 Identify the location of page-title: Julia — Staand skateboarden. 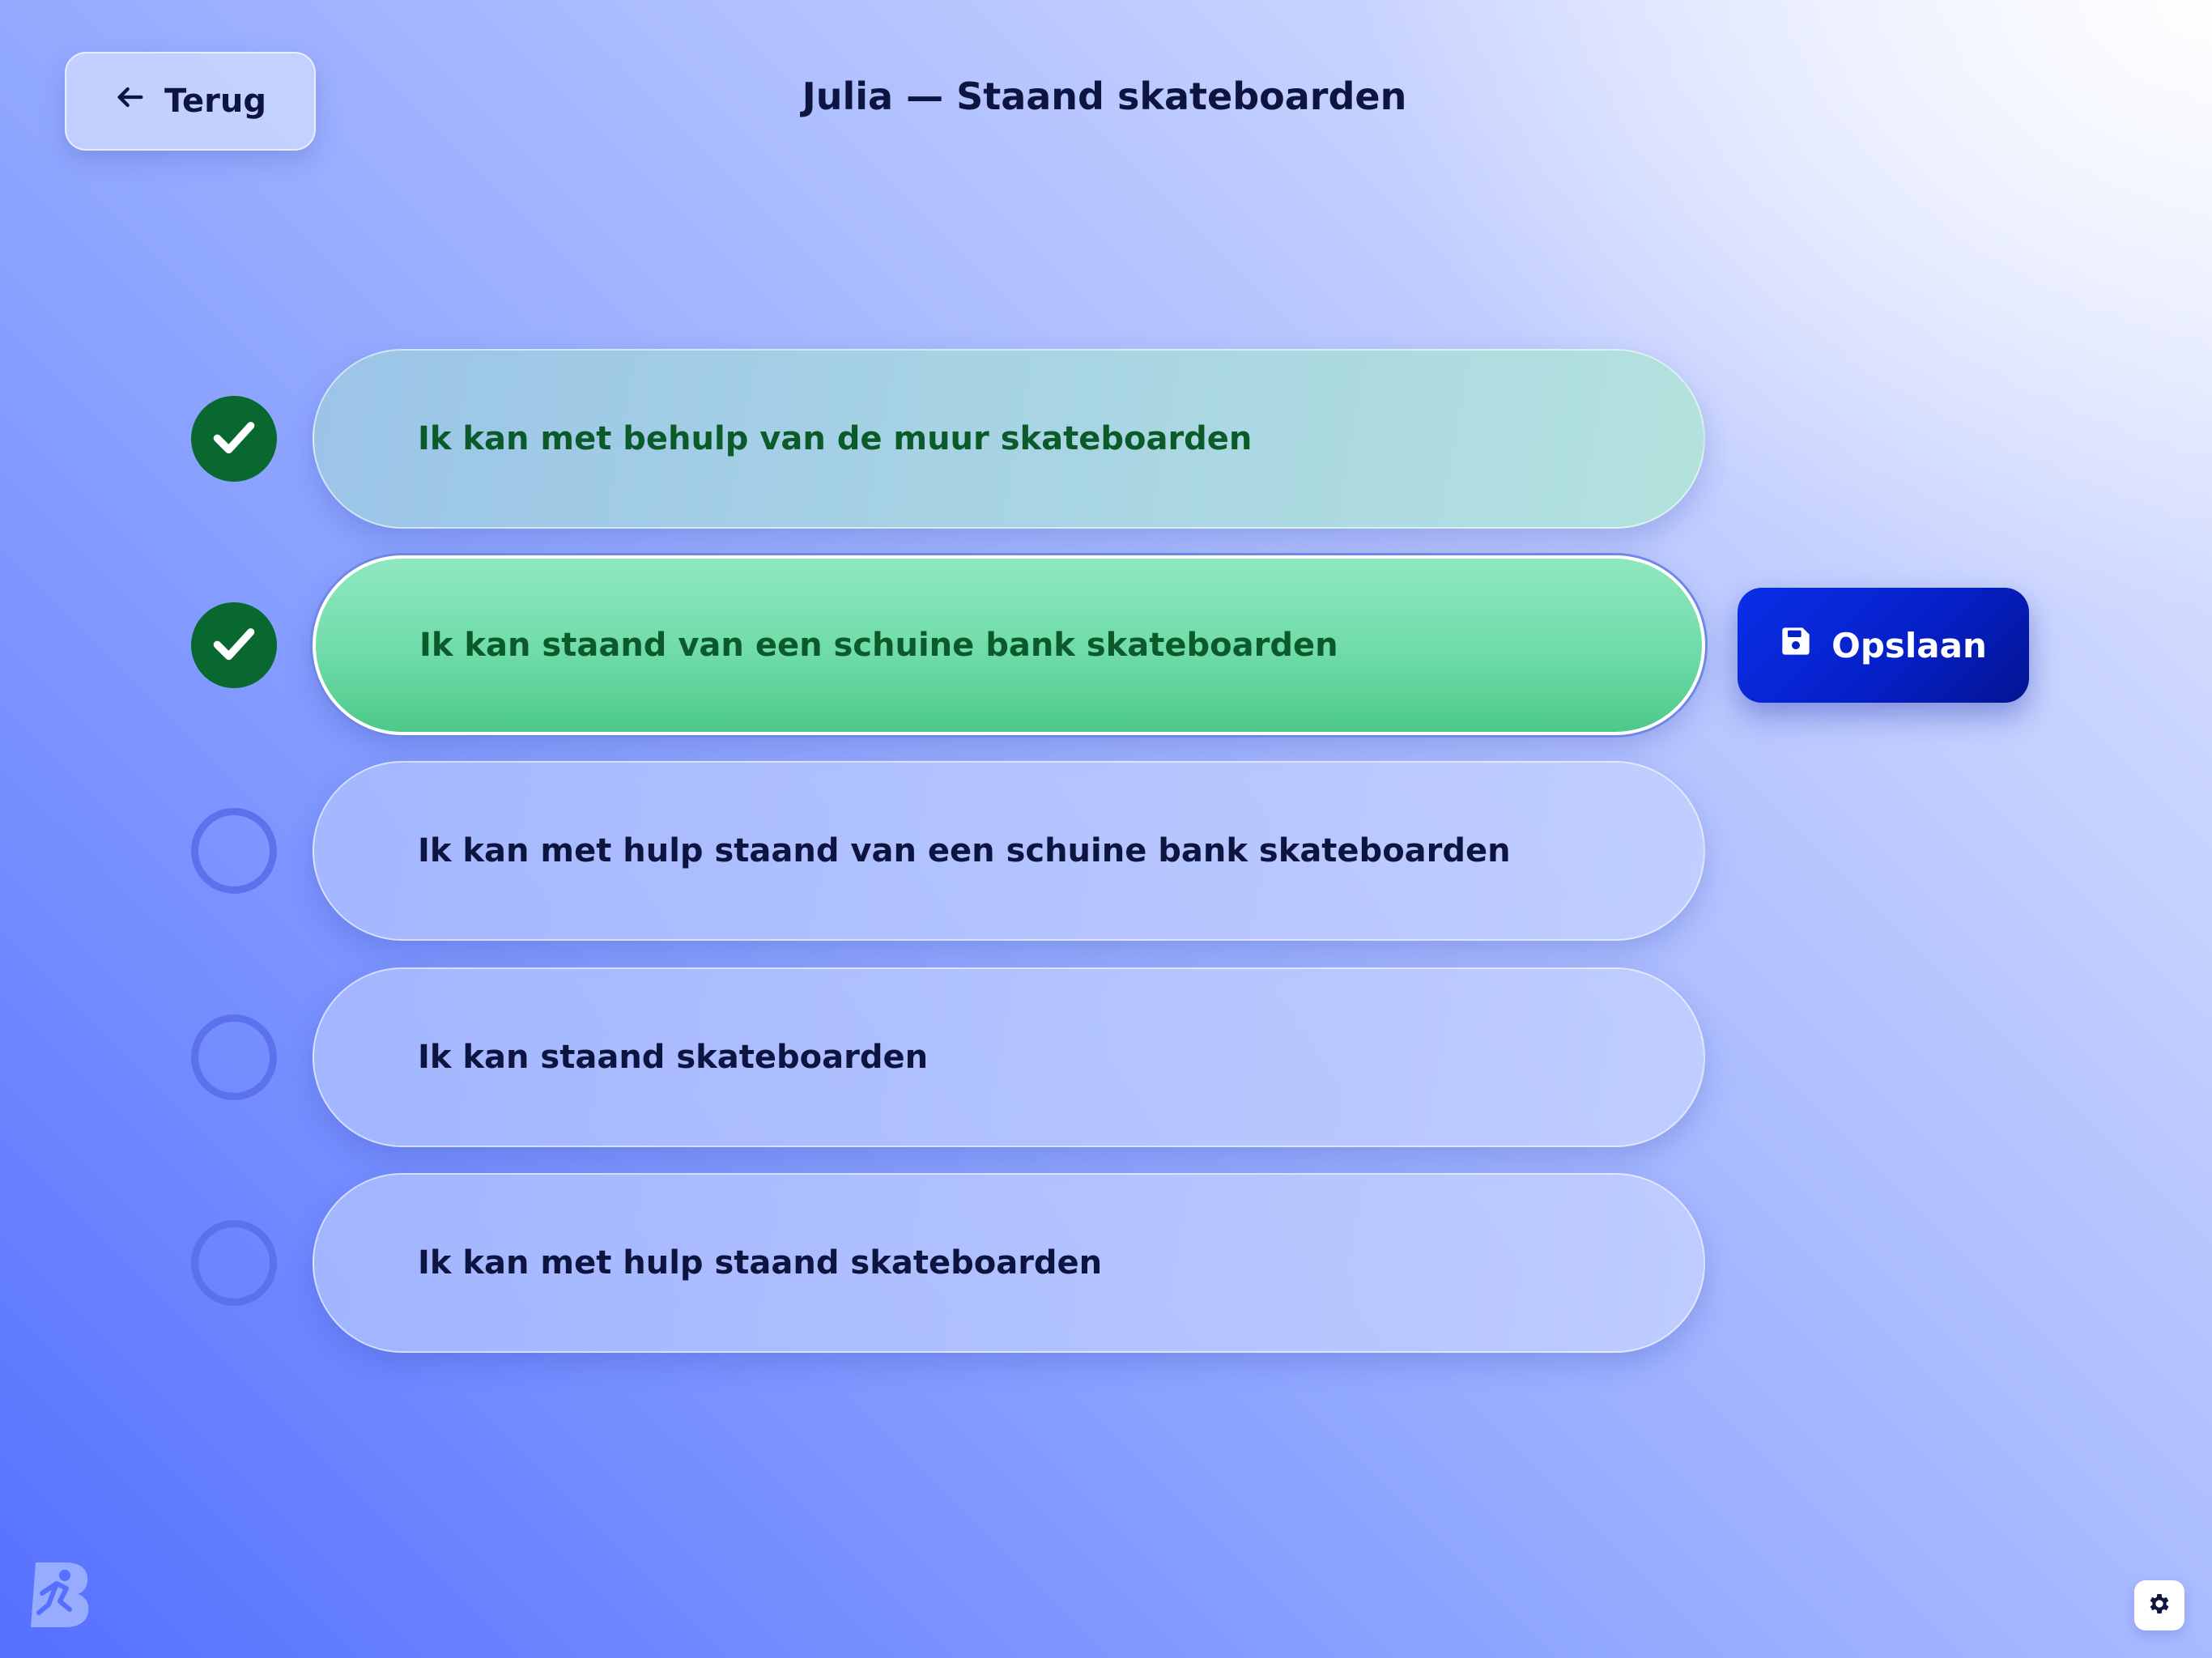
(1104, 96).